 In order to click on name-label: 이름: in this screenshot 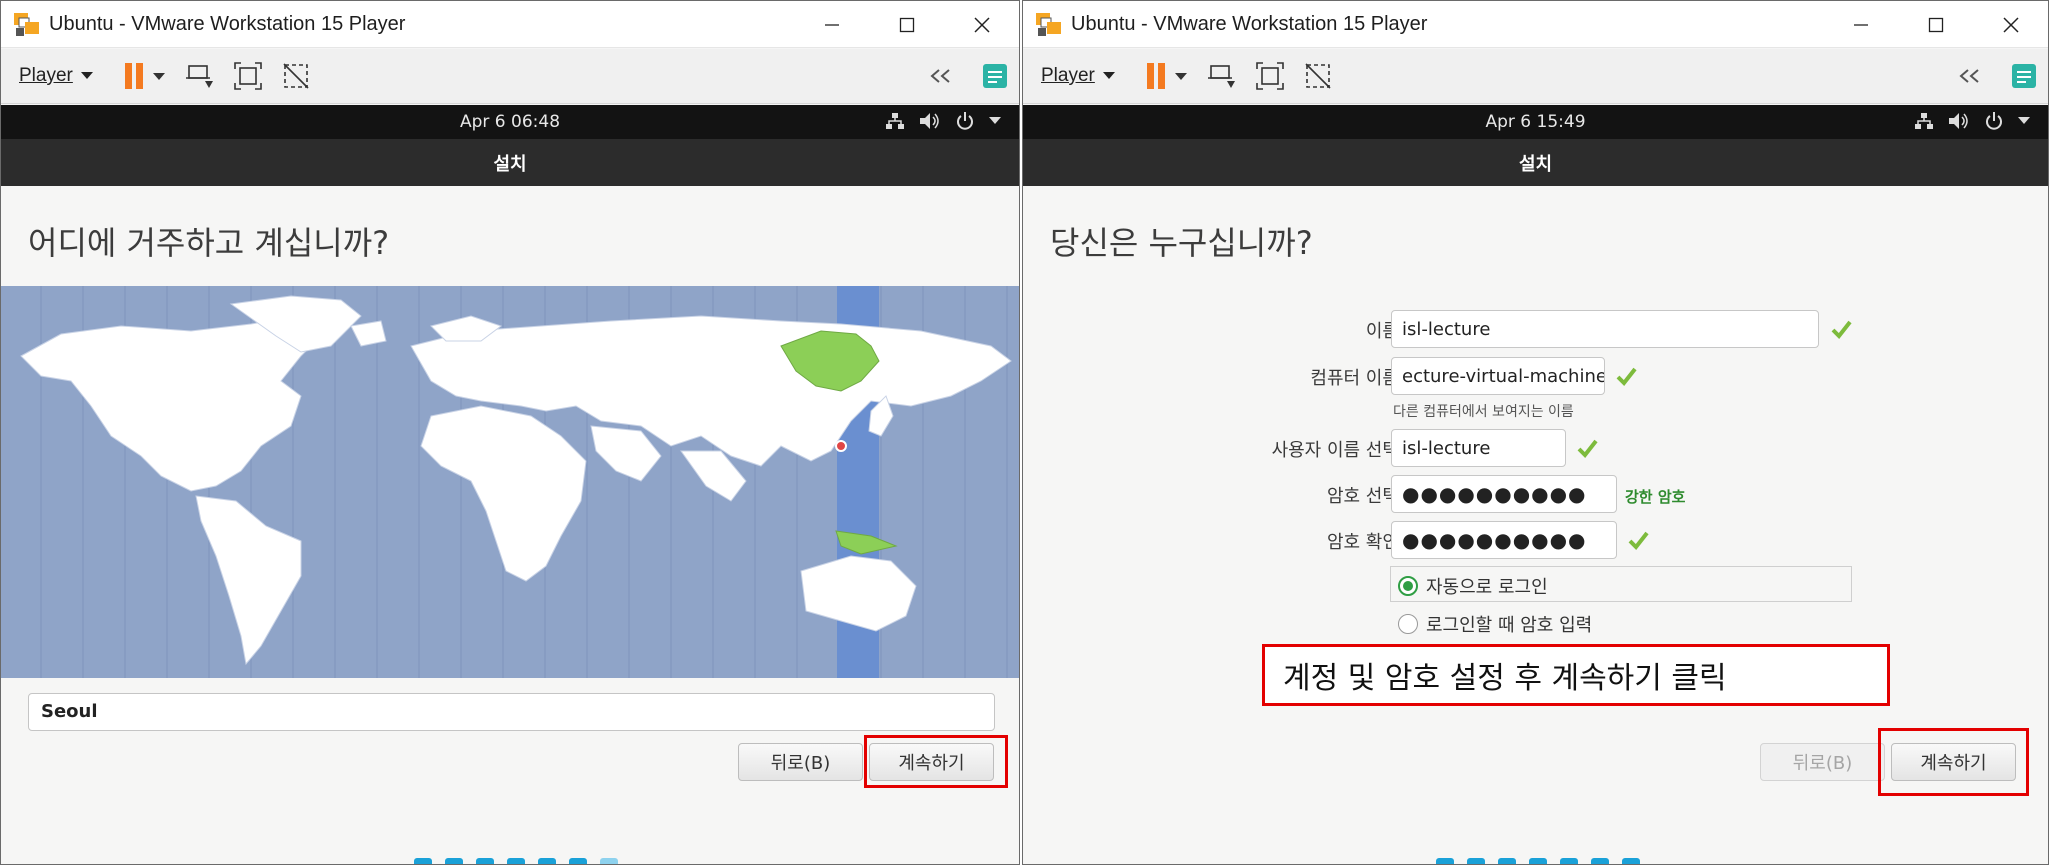, I will do `click(1385, 331)`.